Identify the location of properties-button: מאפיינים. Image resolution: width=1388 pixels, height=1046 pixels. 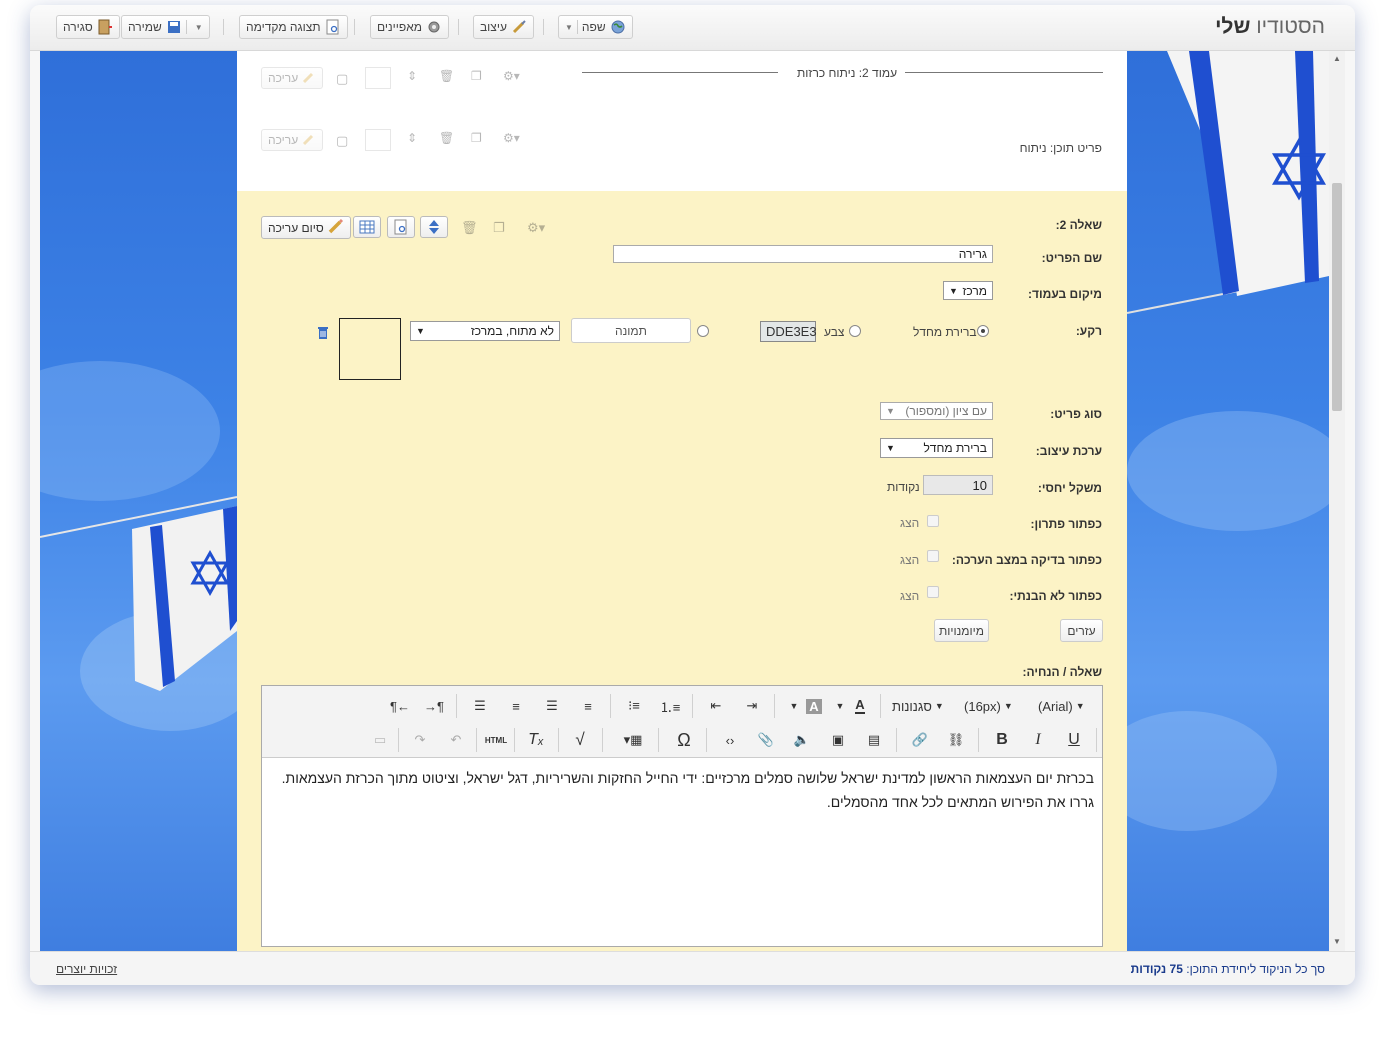
(410, 27).